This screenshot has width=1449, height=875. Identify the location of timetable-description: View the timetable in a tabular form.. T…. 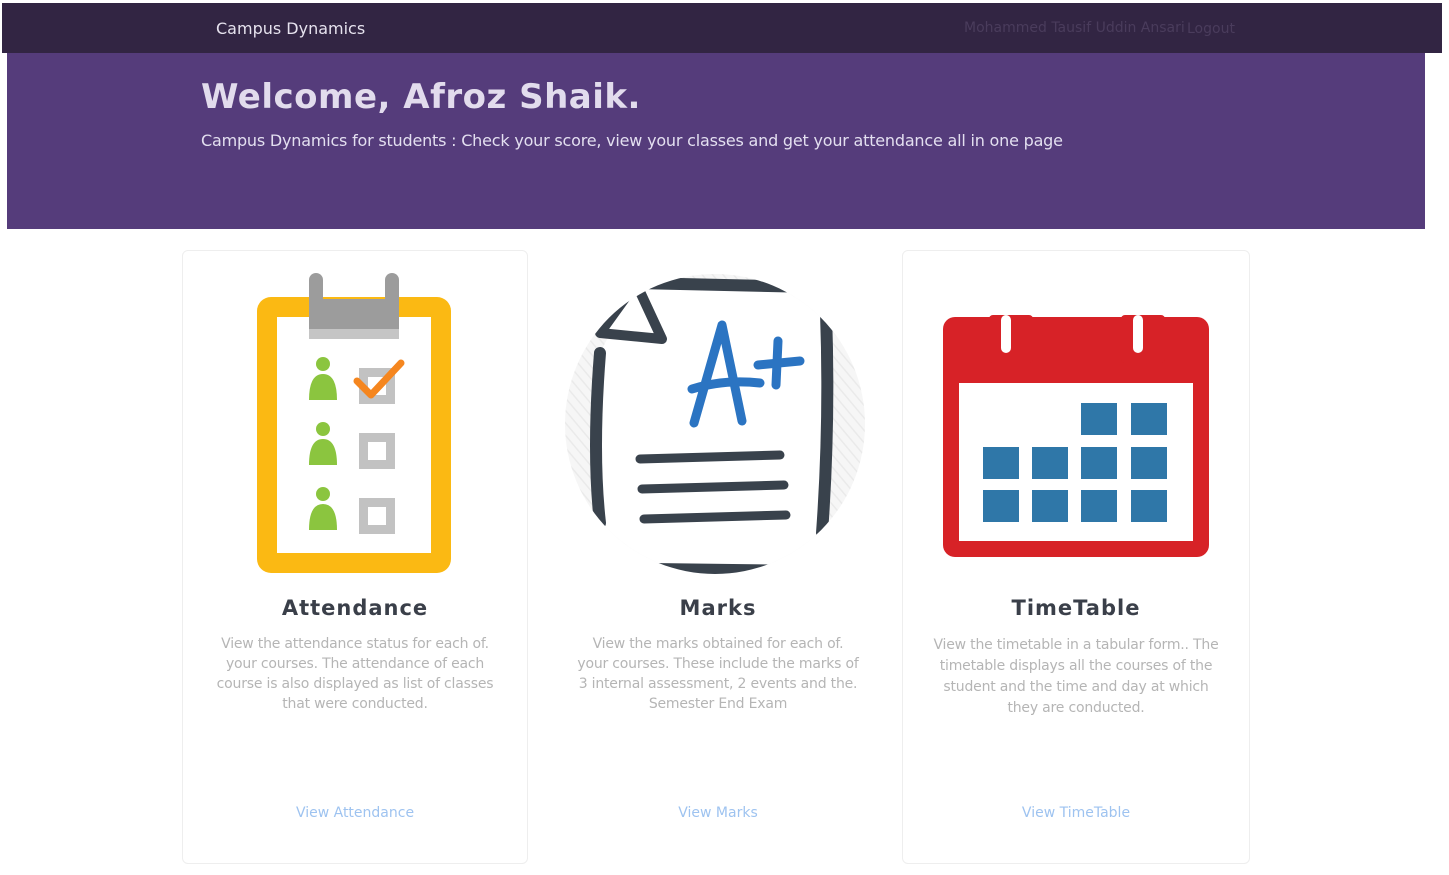
(1076, 676).